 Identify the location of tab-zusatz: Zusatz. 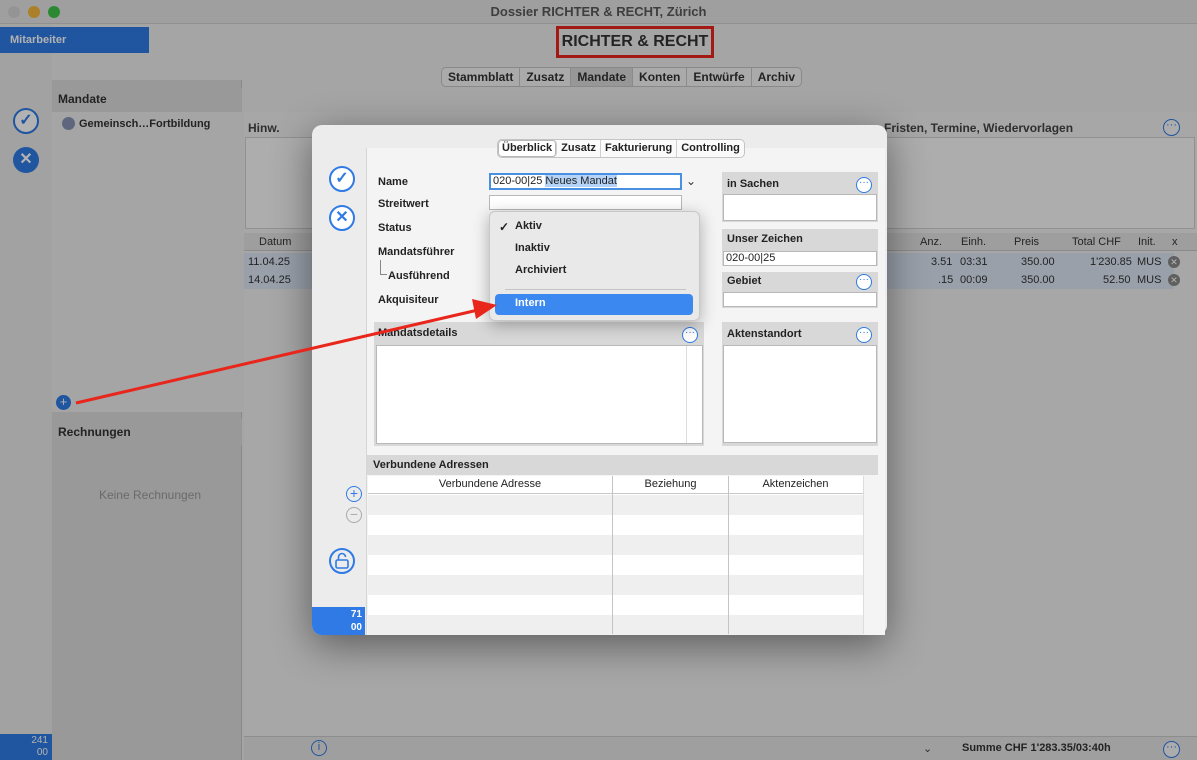
(579, 148).